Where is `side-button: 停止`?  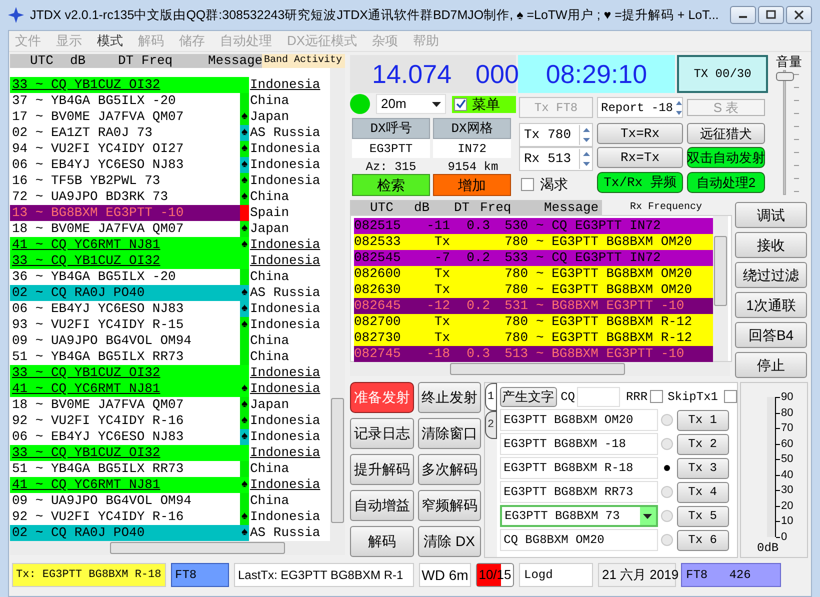
side-button: 停止 is located at coordinates (771, 365).